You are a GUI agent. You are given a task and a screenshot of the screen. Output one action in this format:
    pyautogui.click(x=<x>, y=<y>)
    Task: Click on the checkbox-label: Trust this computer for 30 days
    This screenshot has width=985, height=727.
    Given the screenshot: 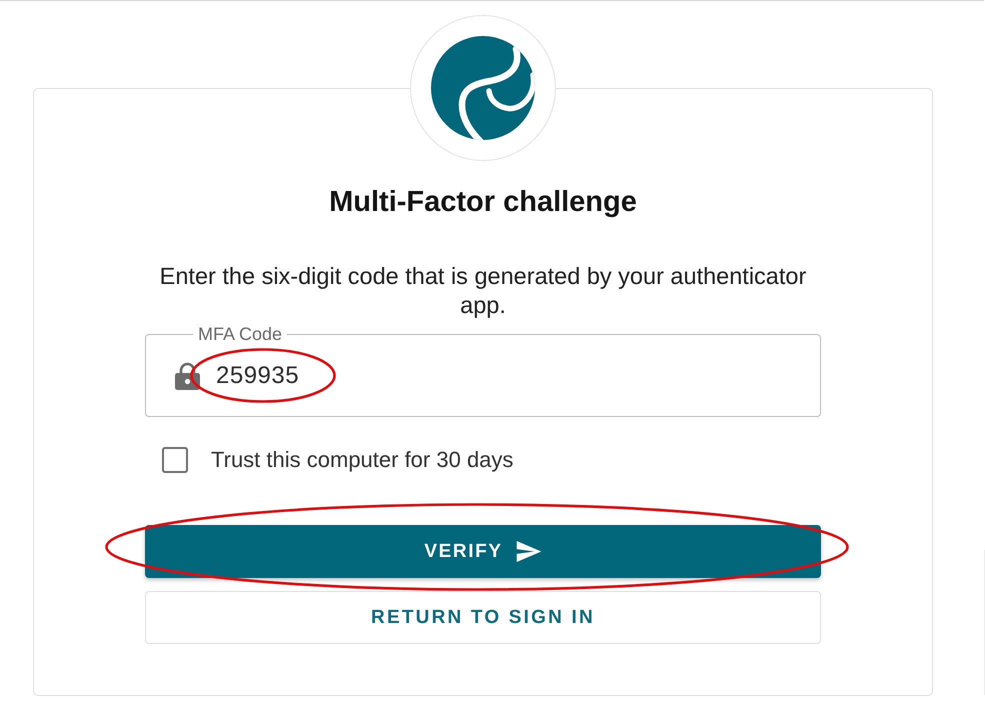 What is the action you would take?
    pyautogui.click(x=362, y=460)
    